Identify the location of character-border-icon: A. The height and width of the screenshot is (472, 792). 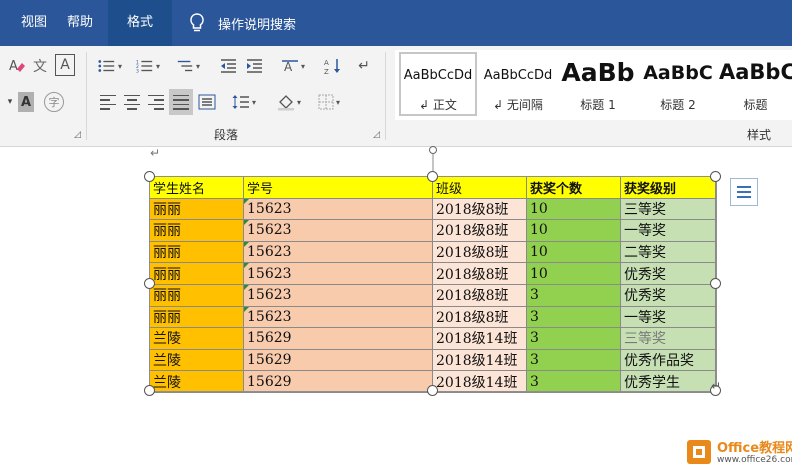
(65, 65).